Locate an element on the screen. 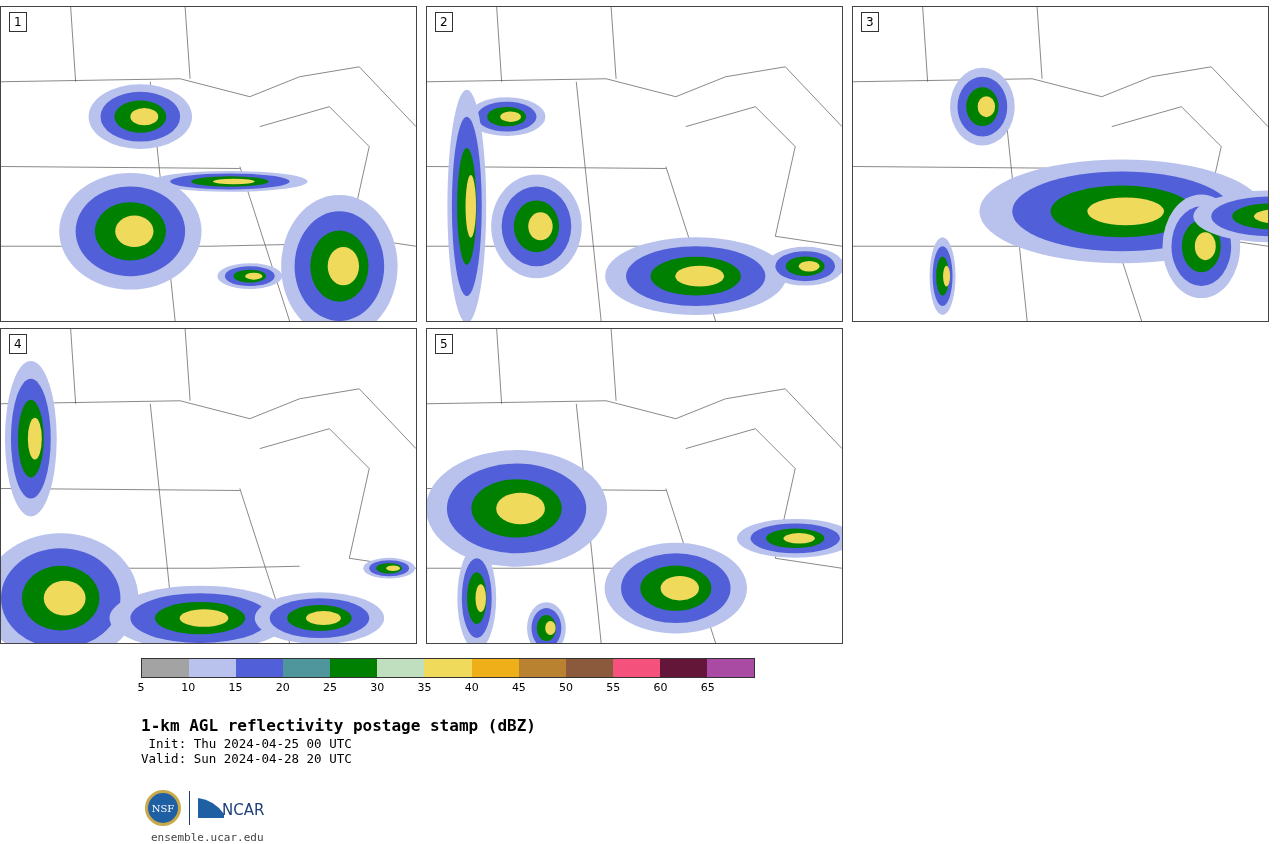 The width and height of the screenshot is (1280, 844). chart-title: 1-km AGL reflectivity postage stamp (dBZ) is located at coordinates (339, 726).